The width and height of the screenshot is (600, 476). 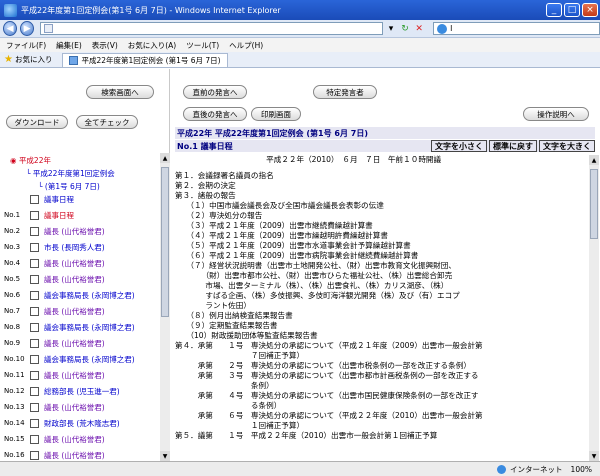 What do you see at coordinates (274, 225) in the screenshot?
I see `doc-line: （３）平成２１年度（2009）出雲市継続費繰越計算書` at bounding box center [274, 225].